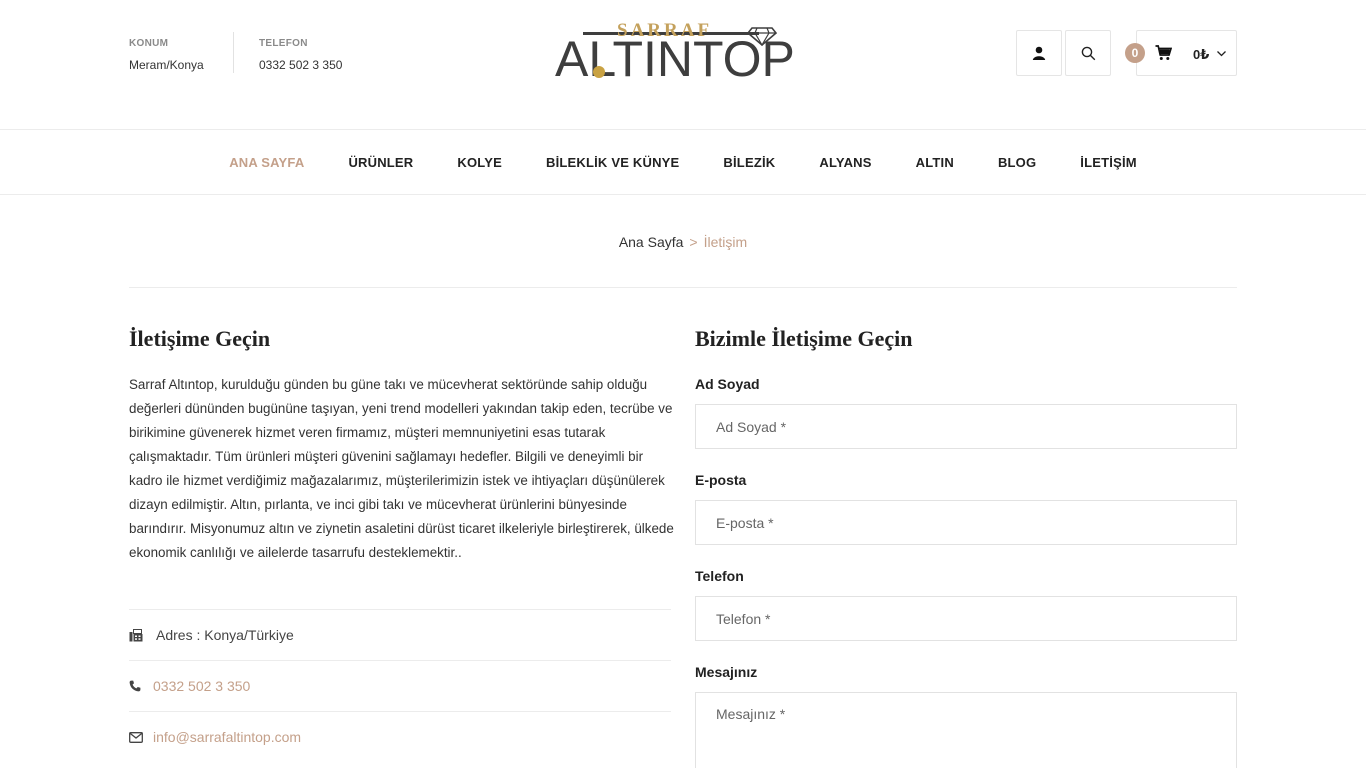 The image size is (1366, 768). Describe the element at coordinates (727, 384) in the screenshot. I see `name-label: Ad Soyad` at that location.